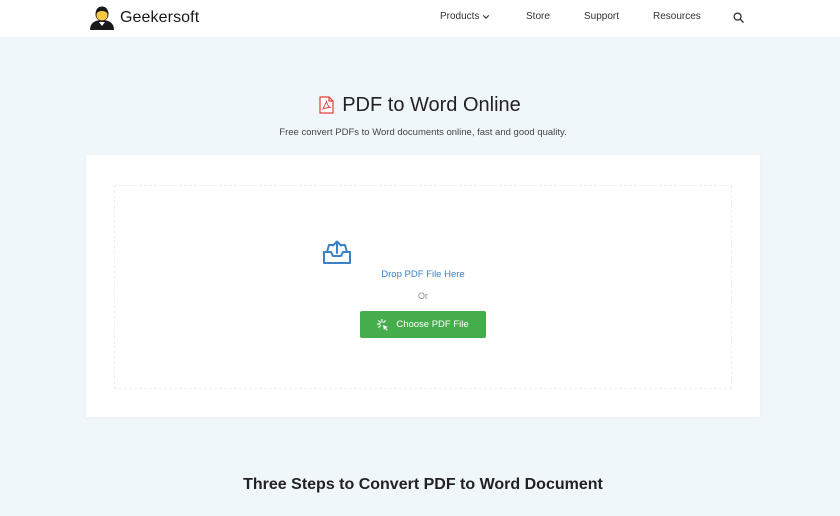 The image size is (840, 516). Describe the element at coordinates (423, 296) in the screenshot. I see `or-separator: Or` at that location.